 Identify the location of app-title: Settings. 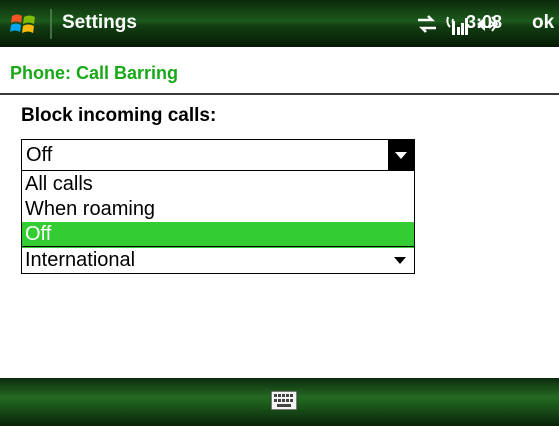
(99, 22).